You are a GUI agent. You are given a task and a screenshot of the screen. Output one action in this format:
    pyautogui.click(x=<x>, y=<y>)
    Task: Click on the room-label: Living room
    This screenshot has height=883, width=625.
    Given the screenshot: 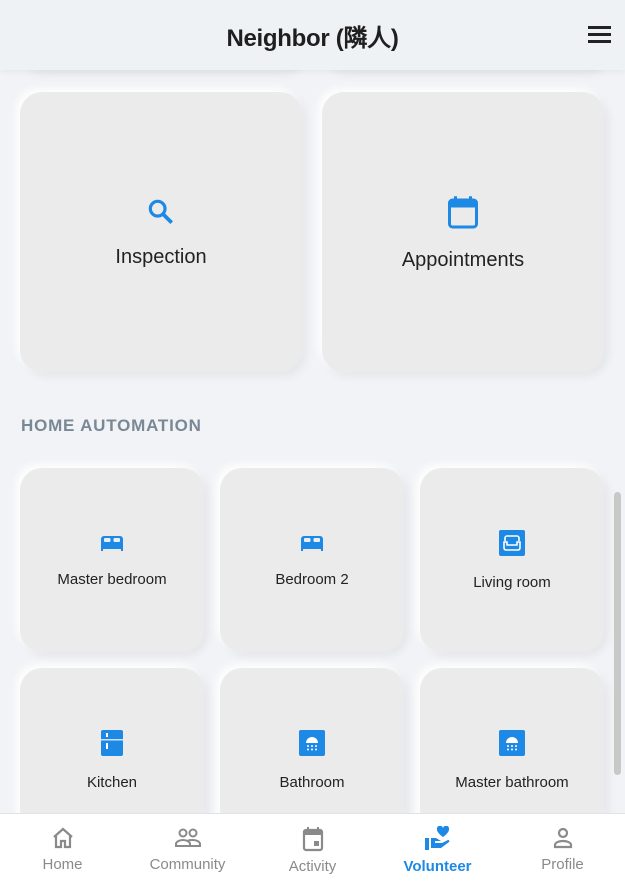 What is the action you would take?
    pyautogui.click(x=512, y=582)
    